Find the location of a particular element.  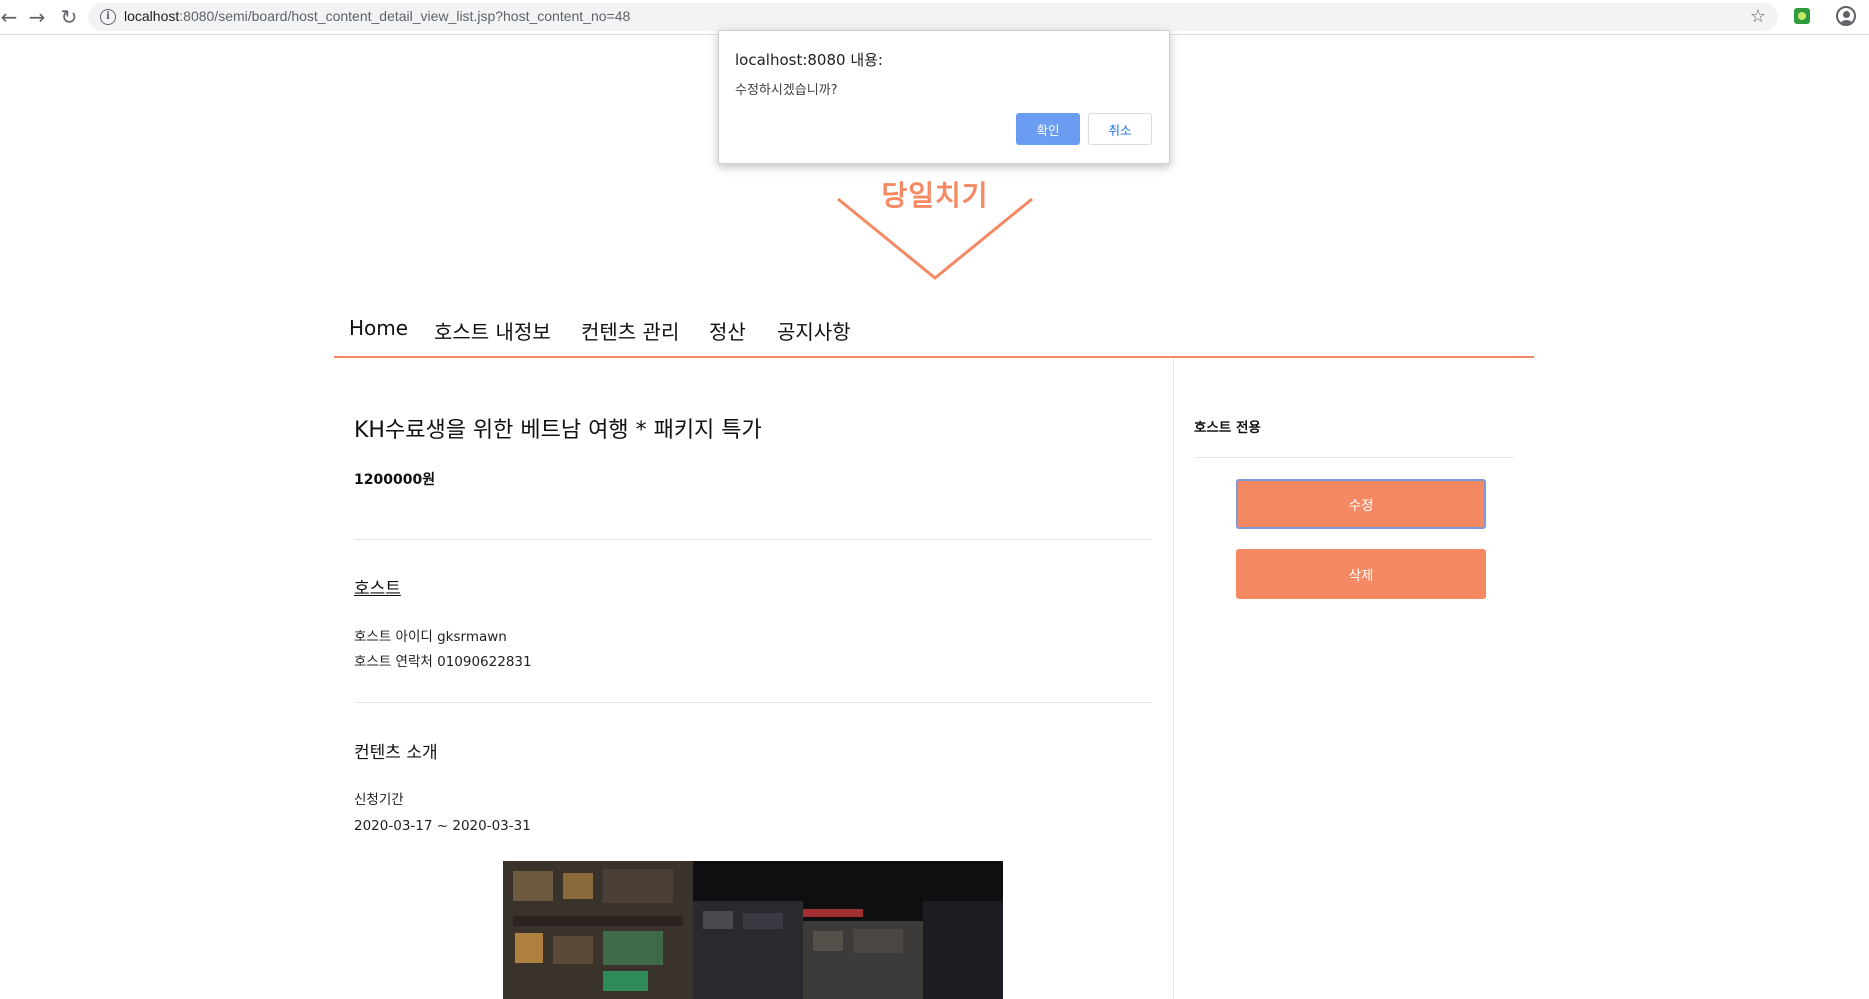

reload-icon: ↻ is located at coordinates (69, 17).